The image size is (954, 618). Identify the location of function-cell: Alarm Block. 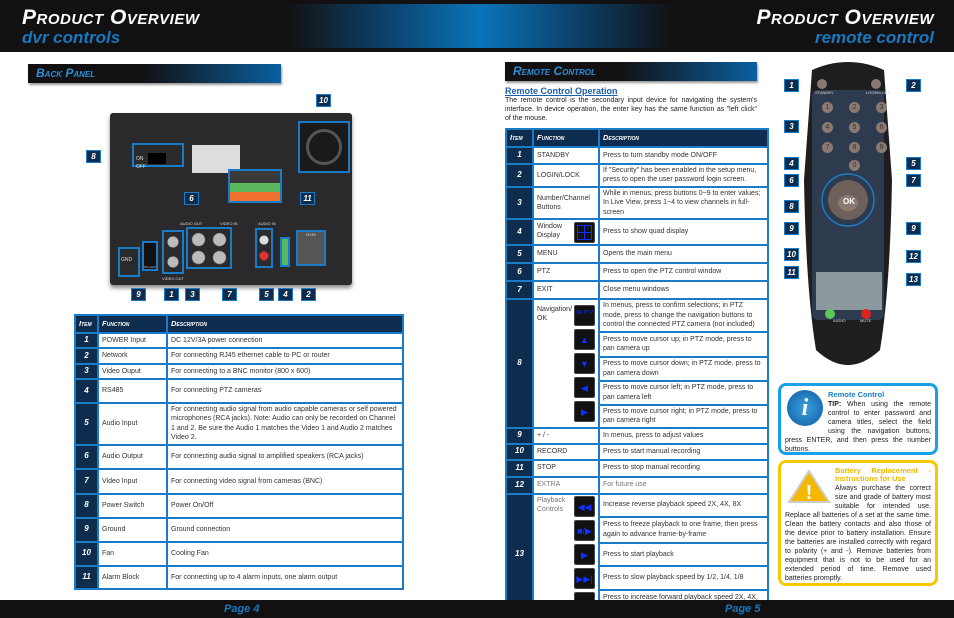
(132, 577).